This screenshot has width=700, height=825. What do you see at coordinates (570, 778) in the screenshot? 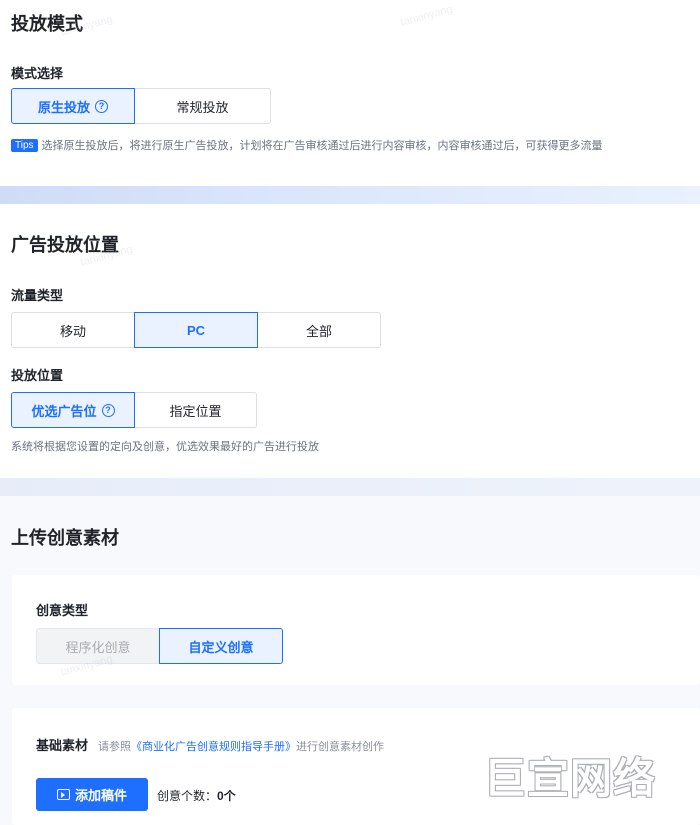
I see `watermark-logo: 巨宣网络` at bounding box center [570, 778].